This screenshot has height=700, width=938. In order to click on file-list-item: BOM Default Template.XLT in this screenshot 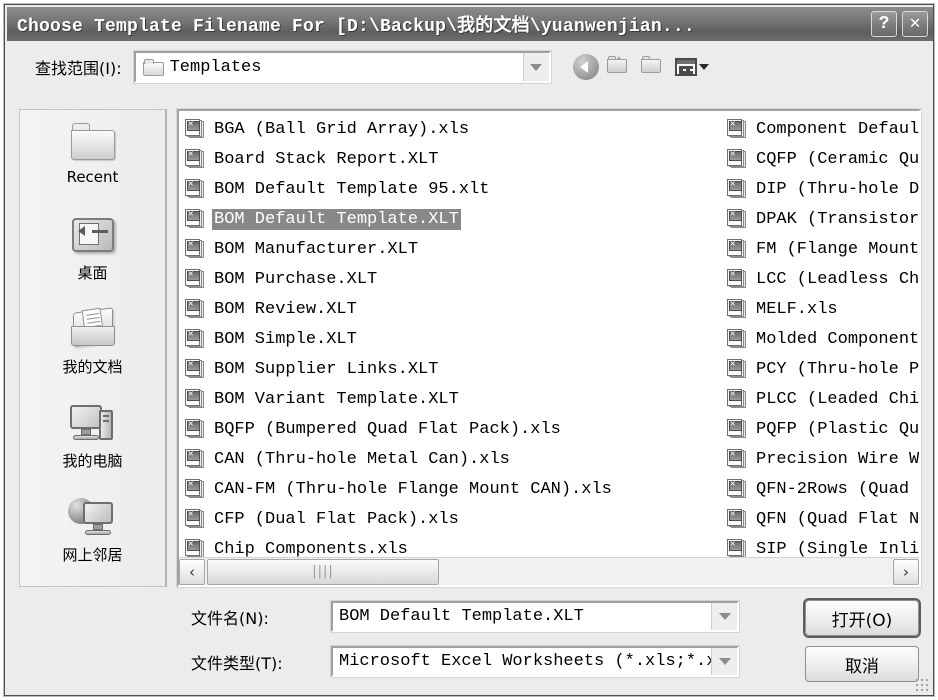, I will do `click(455, 219)`.